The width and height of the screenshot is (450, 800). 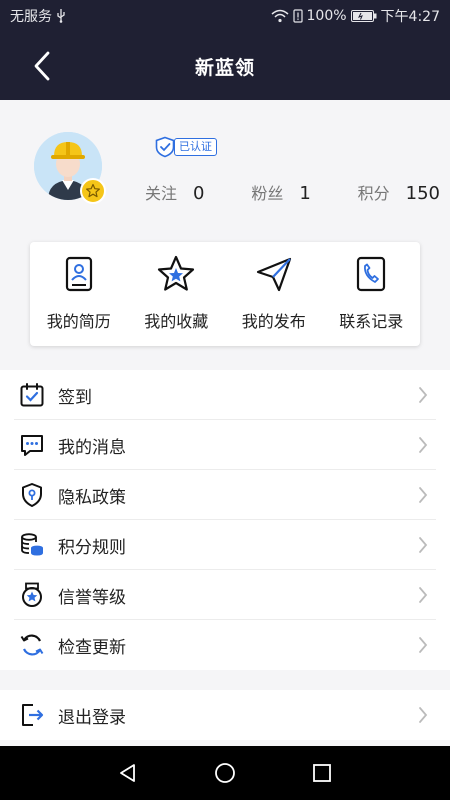 I want to click on star-icon, so click(x=176, y=273).